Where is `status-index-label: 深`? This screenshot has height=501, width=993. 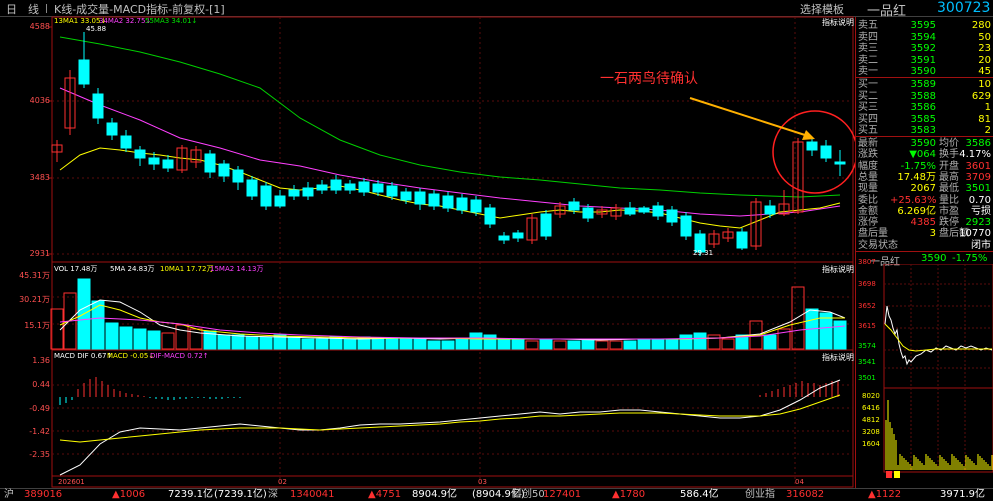 status-index-label: 深 is located at coordinates (273, 494).